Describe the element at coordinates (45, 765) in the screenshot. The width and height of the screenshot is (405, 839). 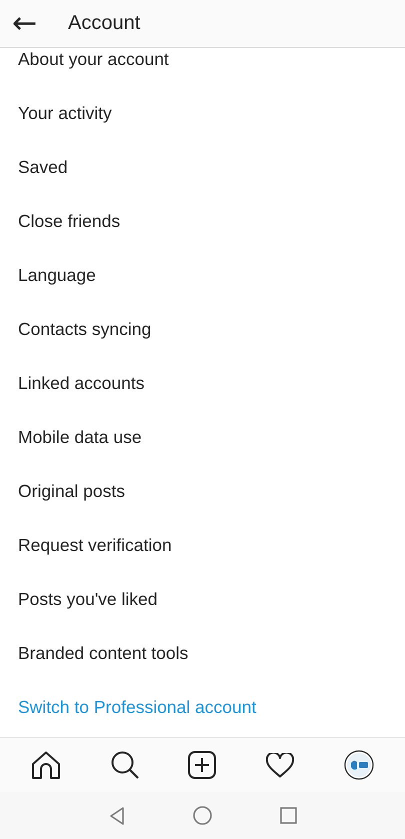
I see `home-icon` at that location.